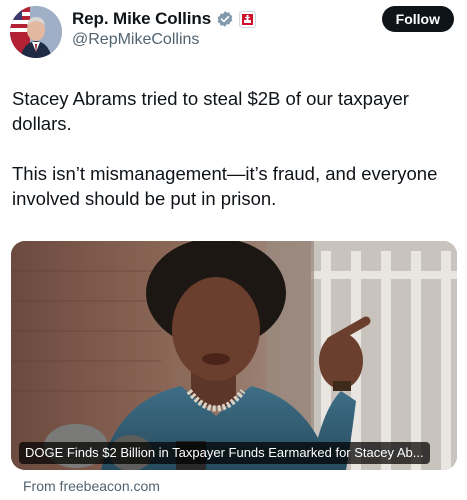  Describe the element at coordinates (141, 19) in the screenshot. I see `display-name: Rep. Mike Collins` at that location.